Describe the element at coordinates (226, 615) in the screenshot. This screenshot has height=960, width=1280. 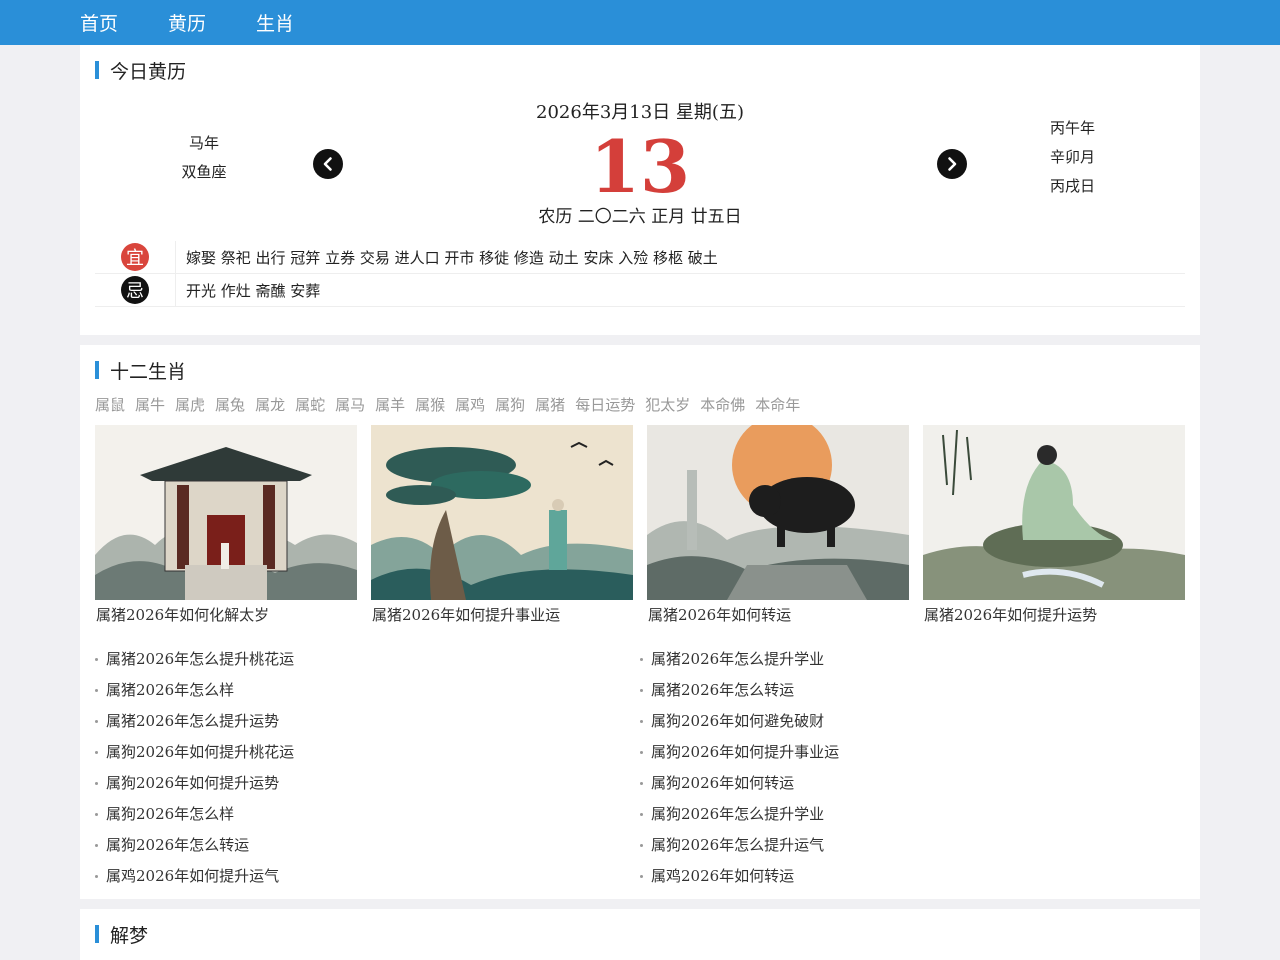
I see `article-caption: 属猪2026年如何化解太岁` at that location.